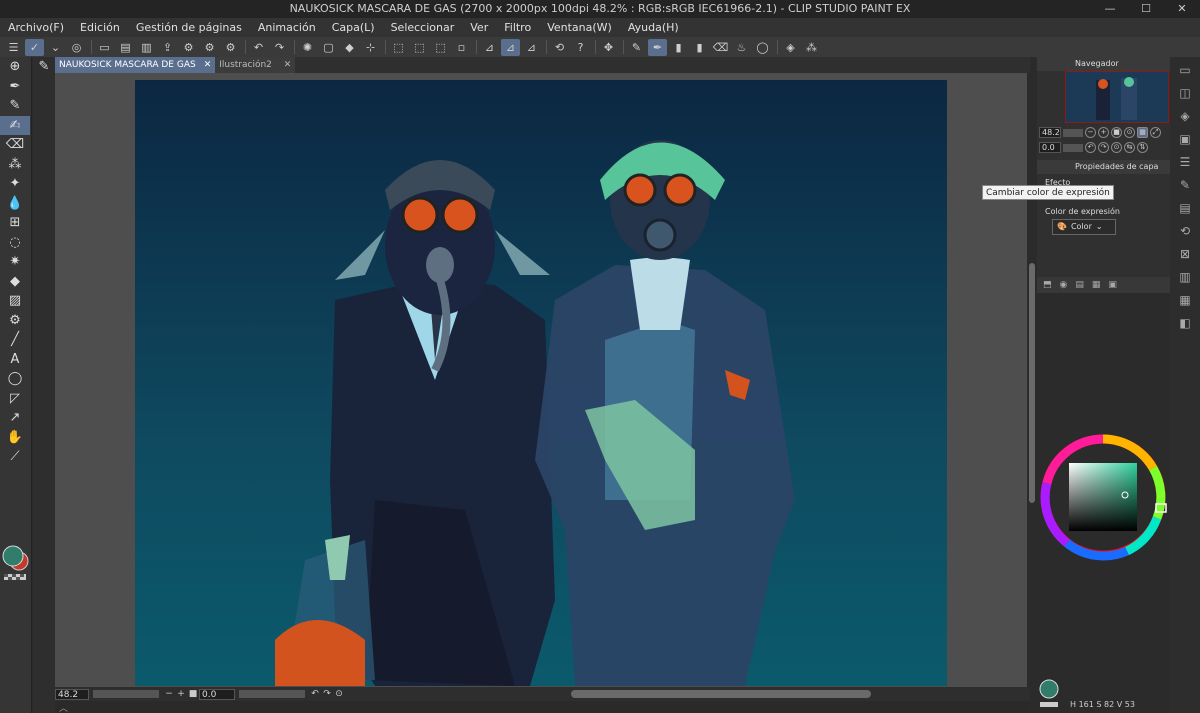 Image resolution: width=1200 pixels, height=713 pixels. Describe the element at coordinates (15, 282) in the screenshot. I see `fill-tool-icon: ◆` at that location.